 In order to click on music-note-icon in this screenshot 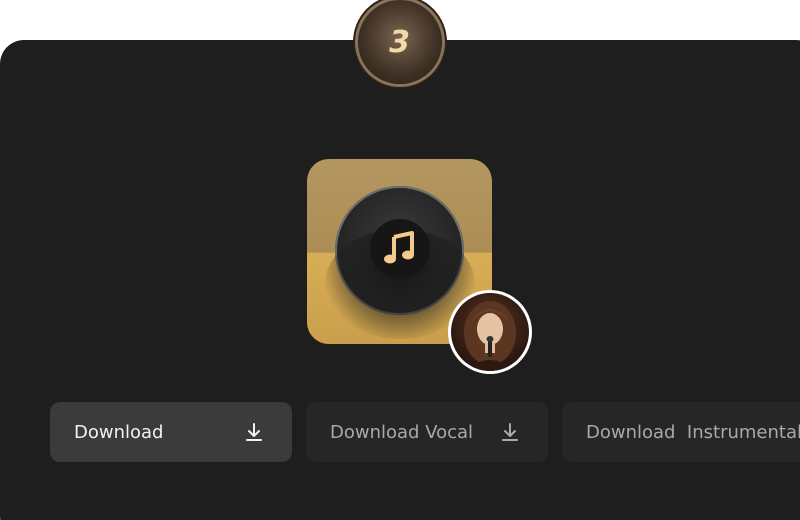, I will do `click(399, 247)`.